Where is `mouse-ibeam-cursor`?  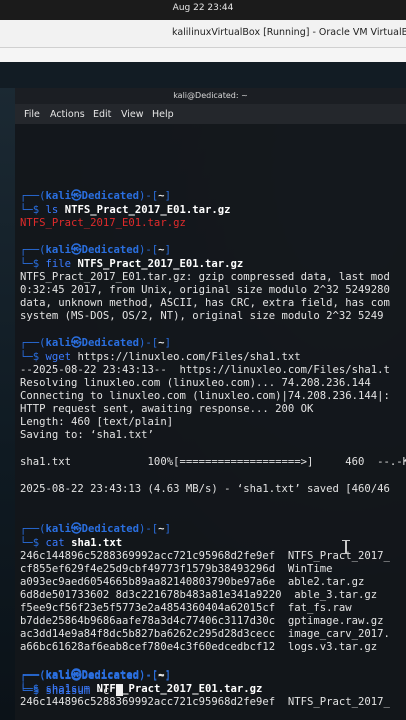 mouse-ibeam-cursor is located at coordinates (346, 547).